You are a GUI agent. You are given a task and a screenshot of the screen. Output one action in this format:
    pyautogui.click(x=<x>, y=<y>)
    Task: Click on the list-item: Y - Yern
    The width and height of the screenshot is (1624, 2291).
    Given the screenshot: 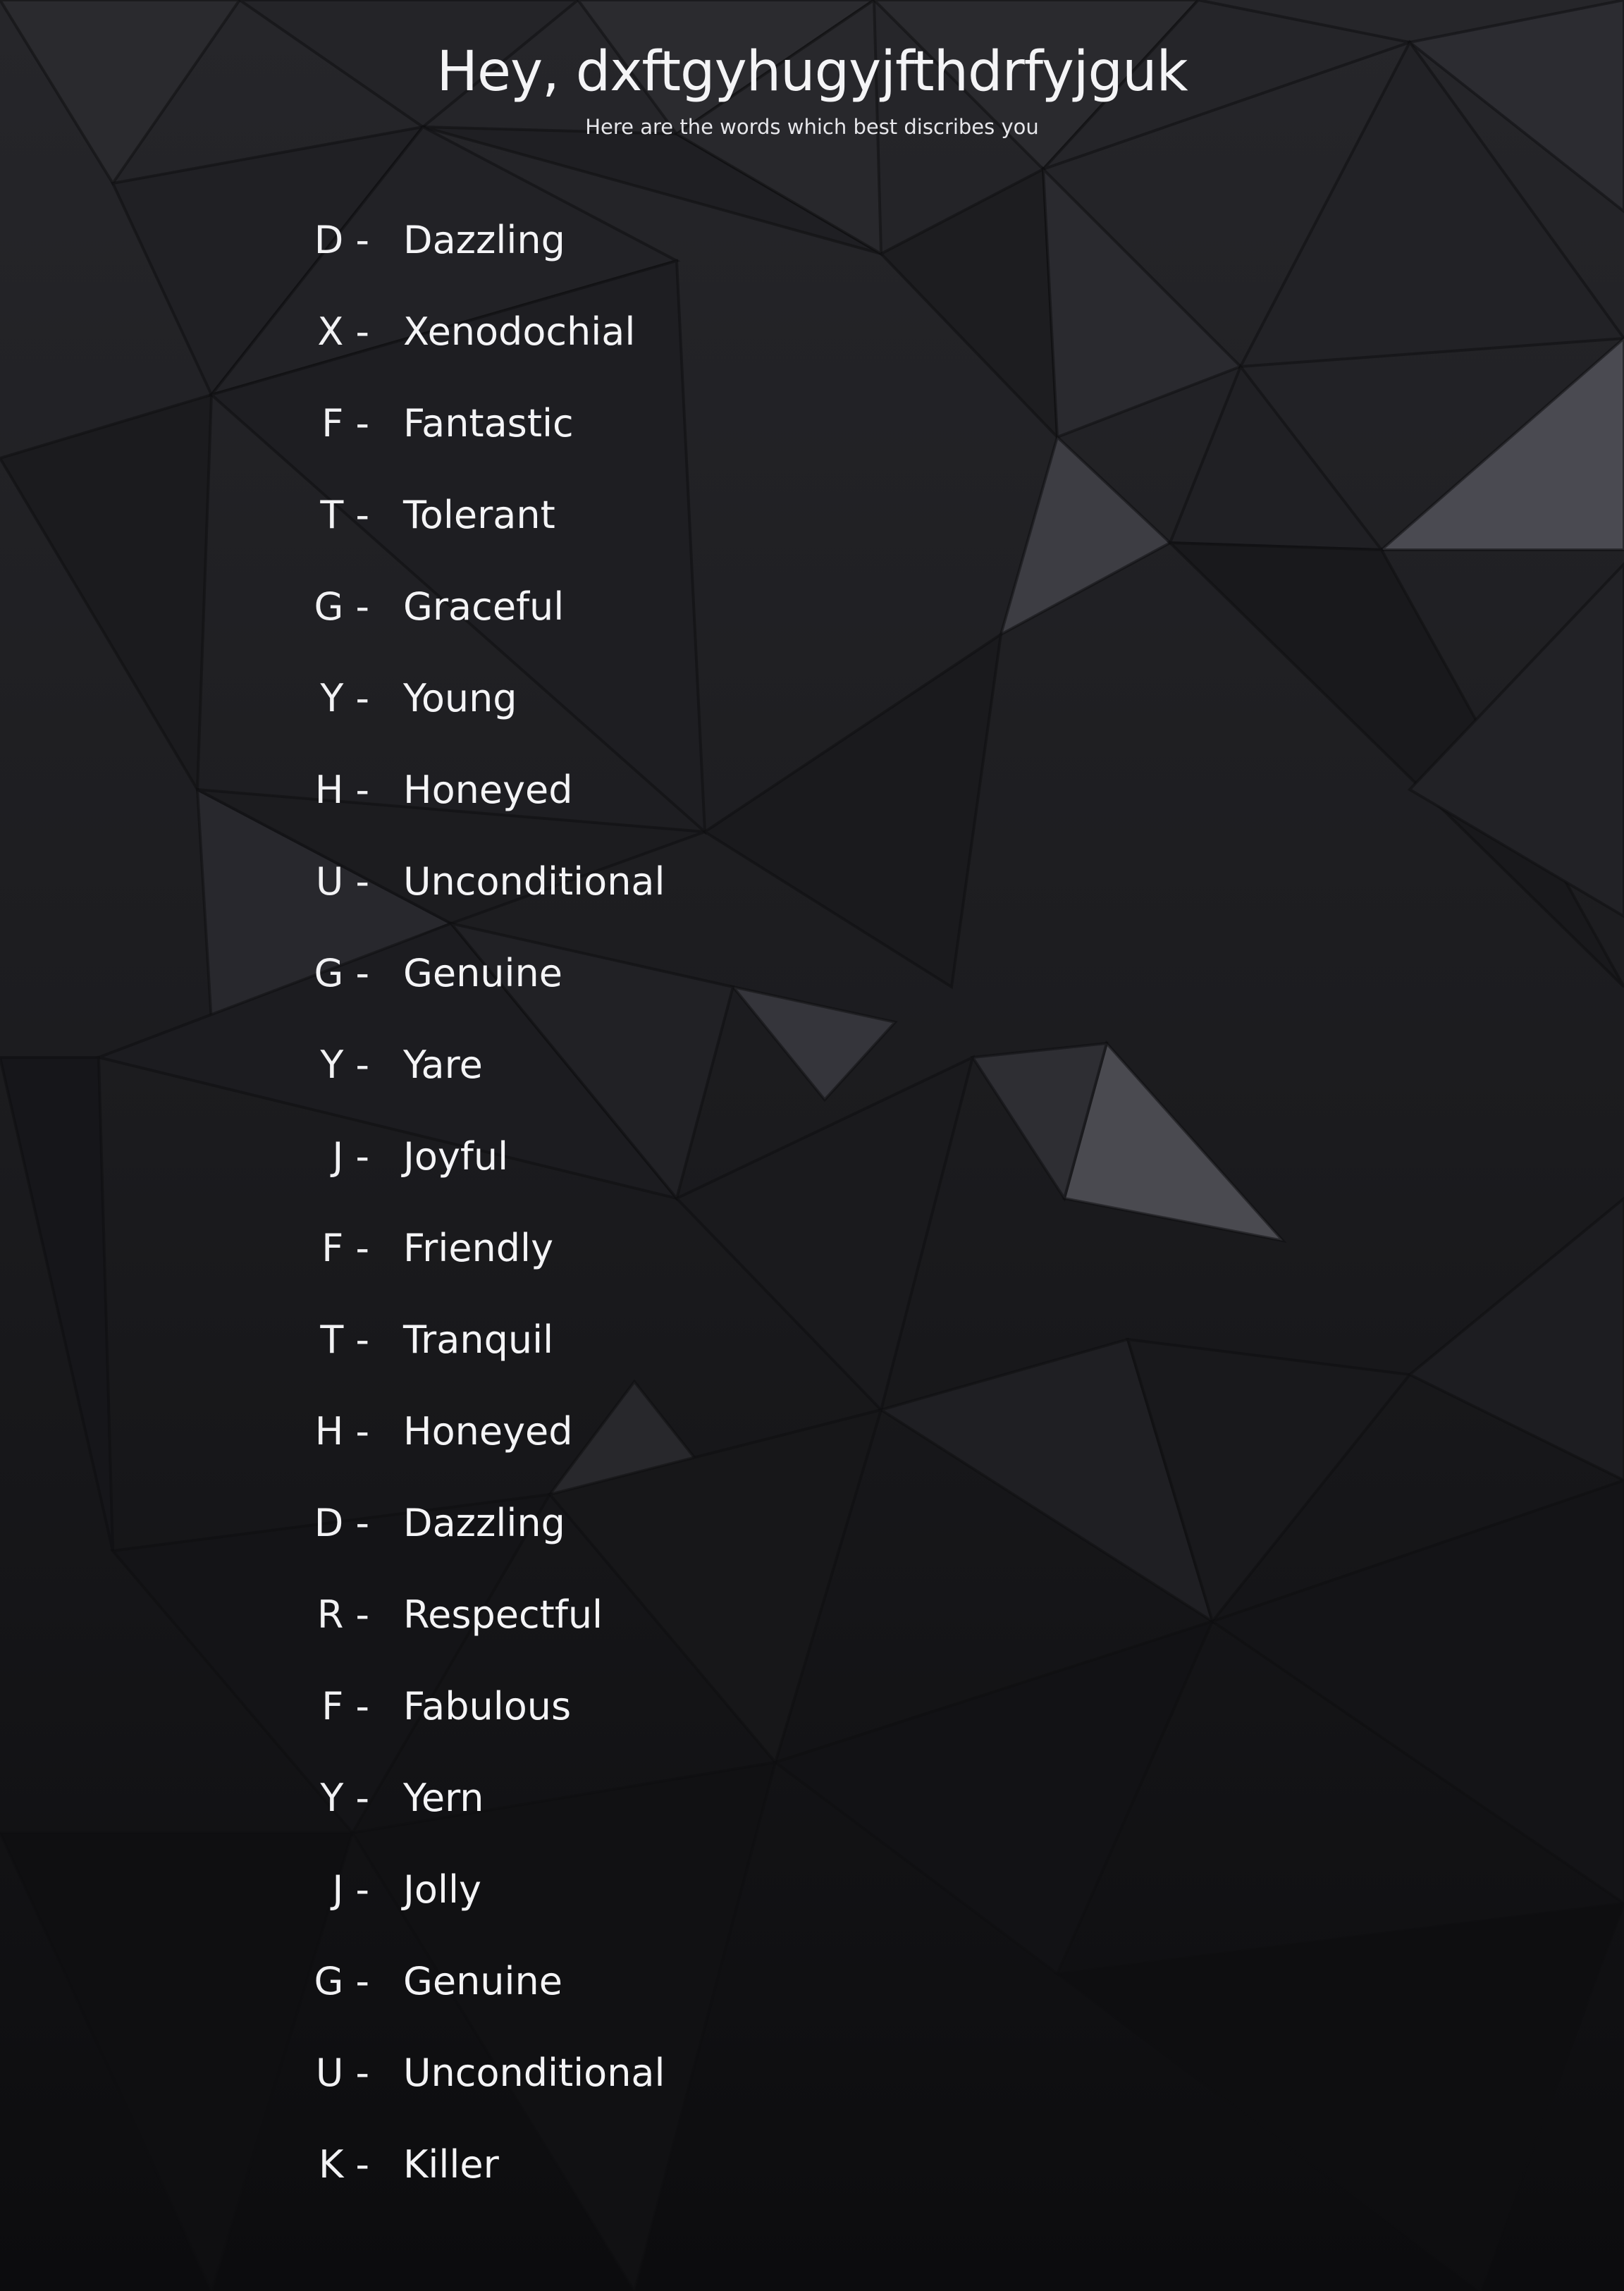 What is the action you would take?
    pyautogui.click(x=812, y=1804)
    